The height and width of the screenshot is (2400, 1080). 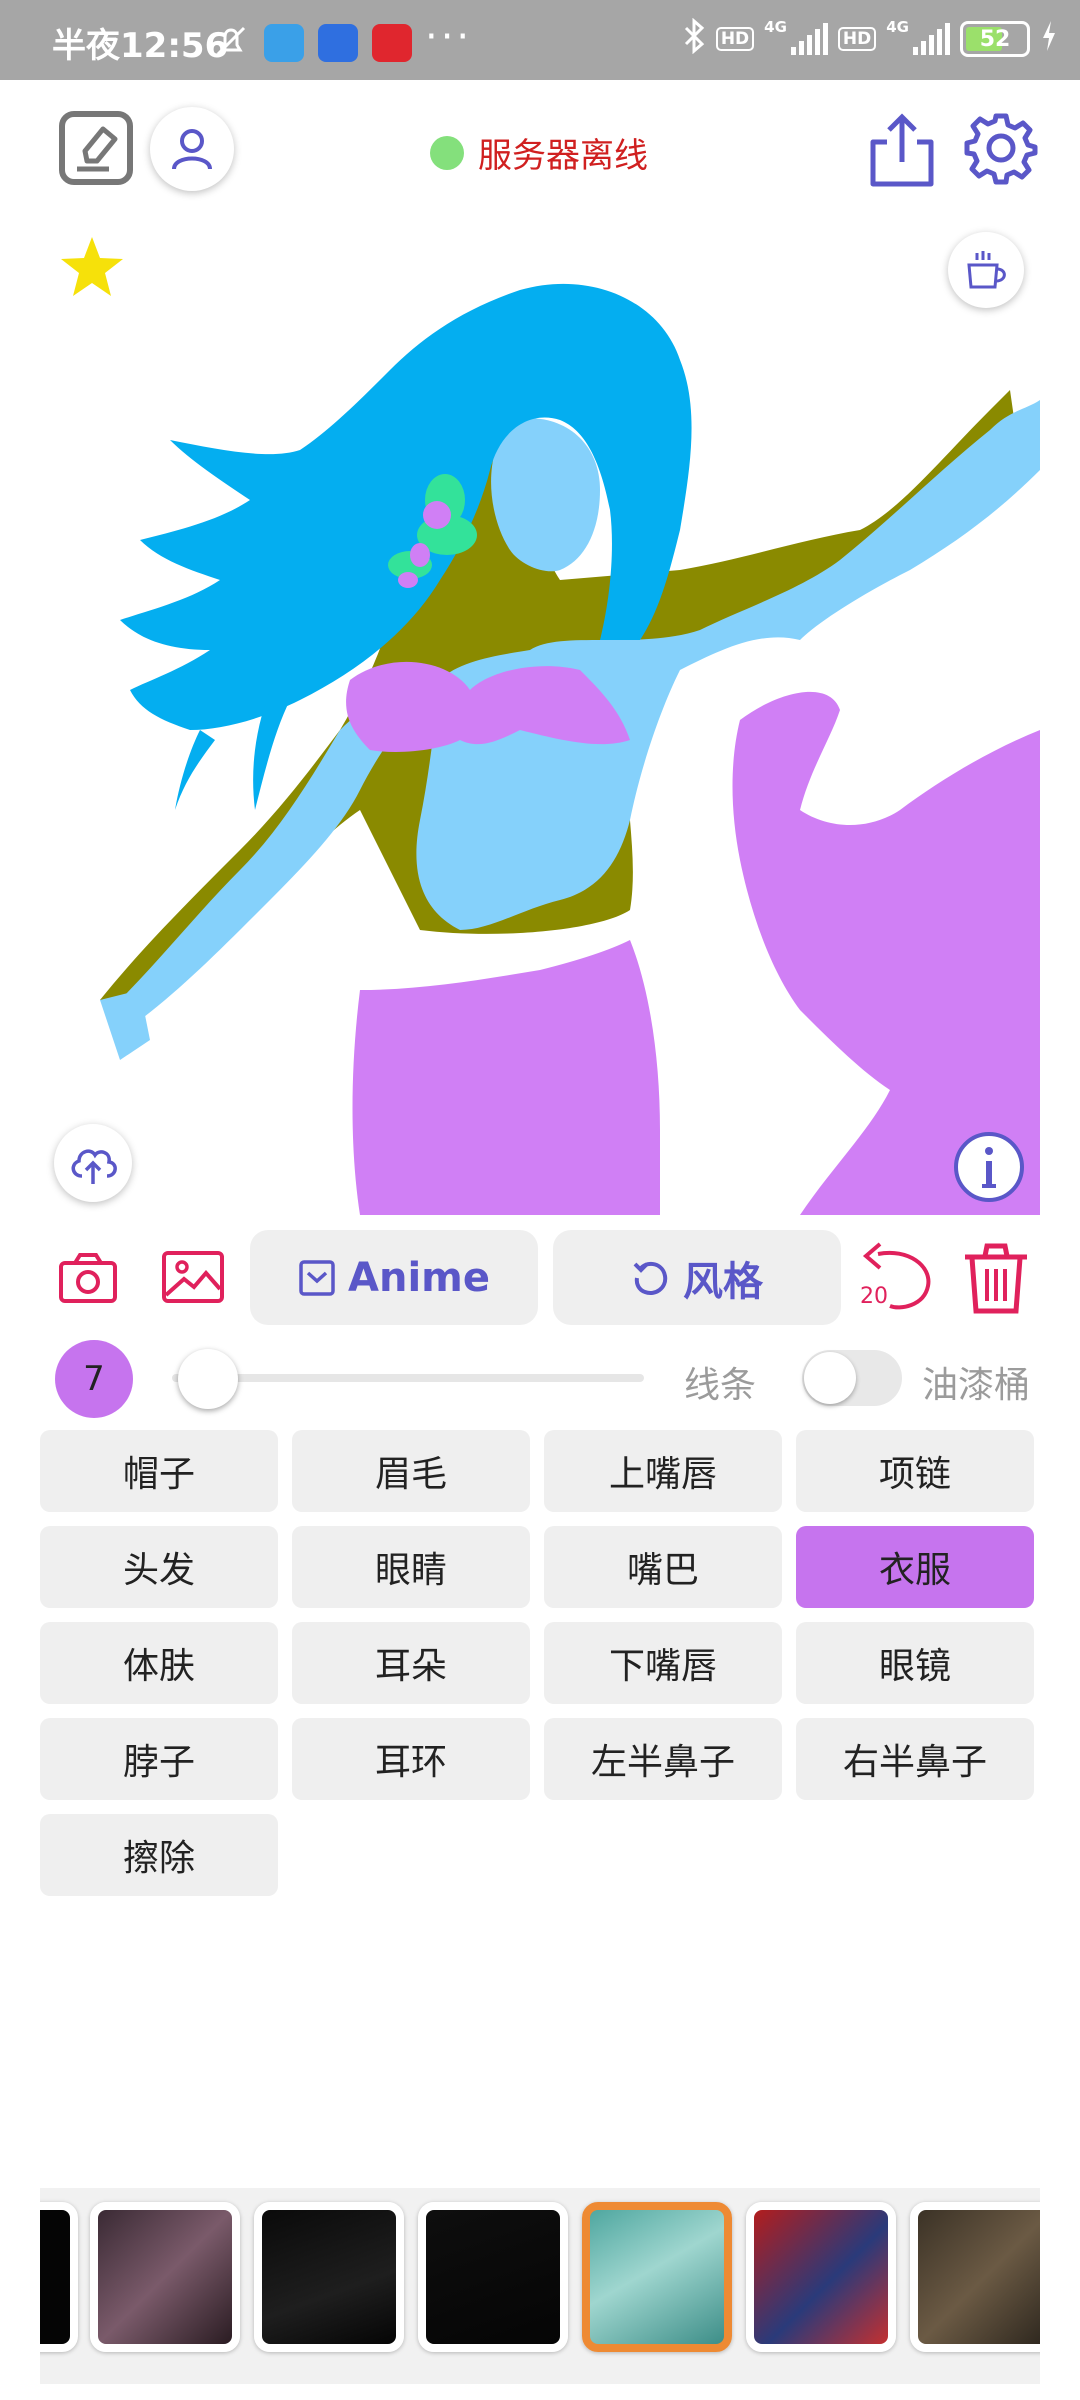 I want to click on coffee-icon, so click(x=986, y=270).